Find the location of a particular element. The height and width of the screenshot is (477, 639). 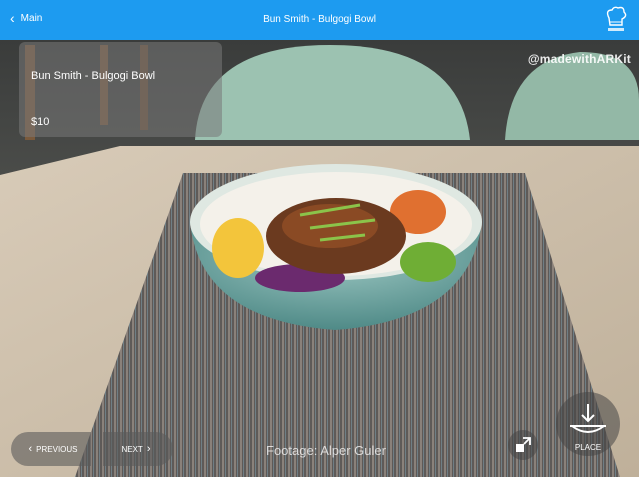

place-label: PLACE is located at coordinates (588, 447).